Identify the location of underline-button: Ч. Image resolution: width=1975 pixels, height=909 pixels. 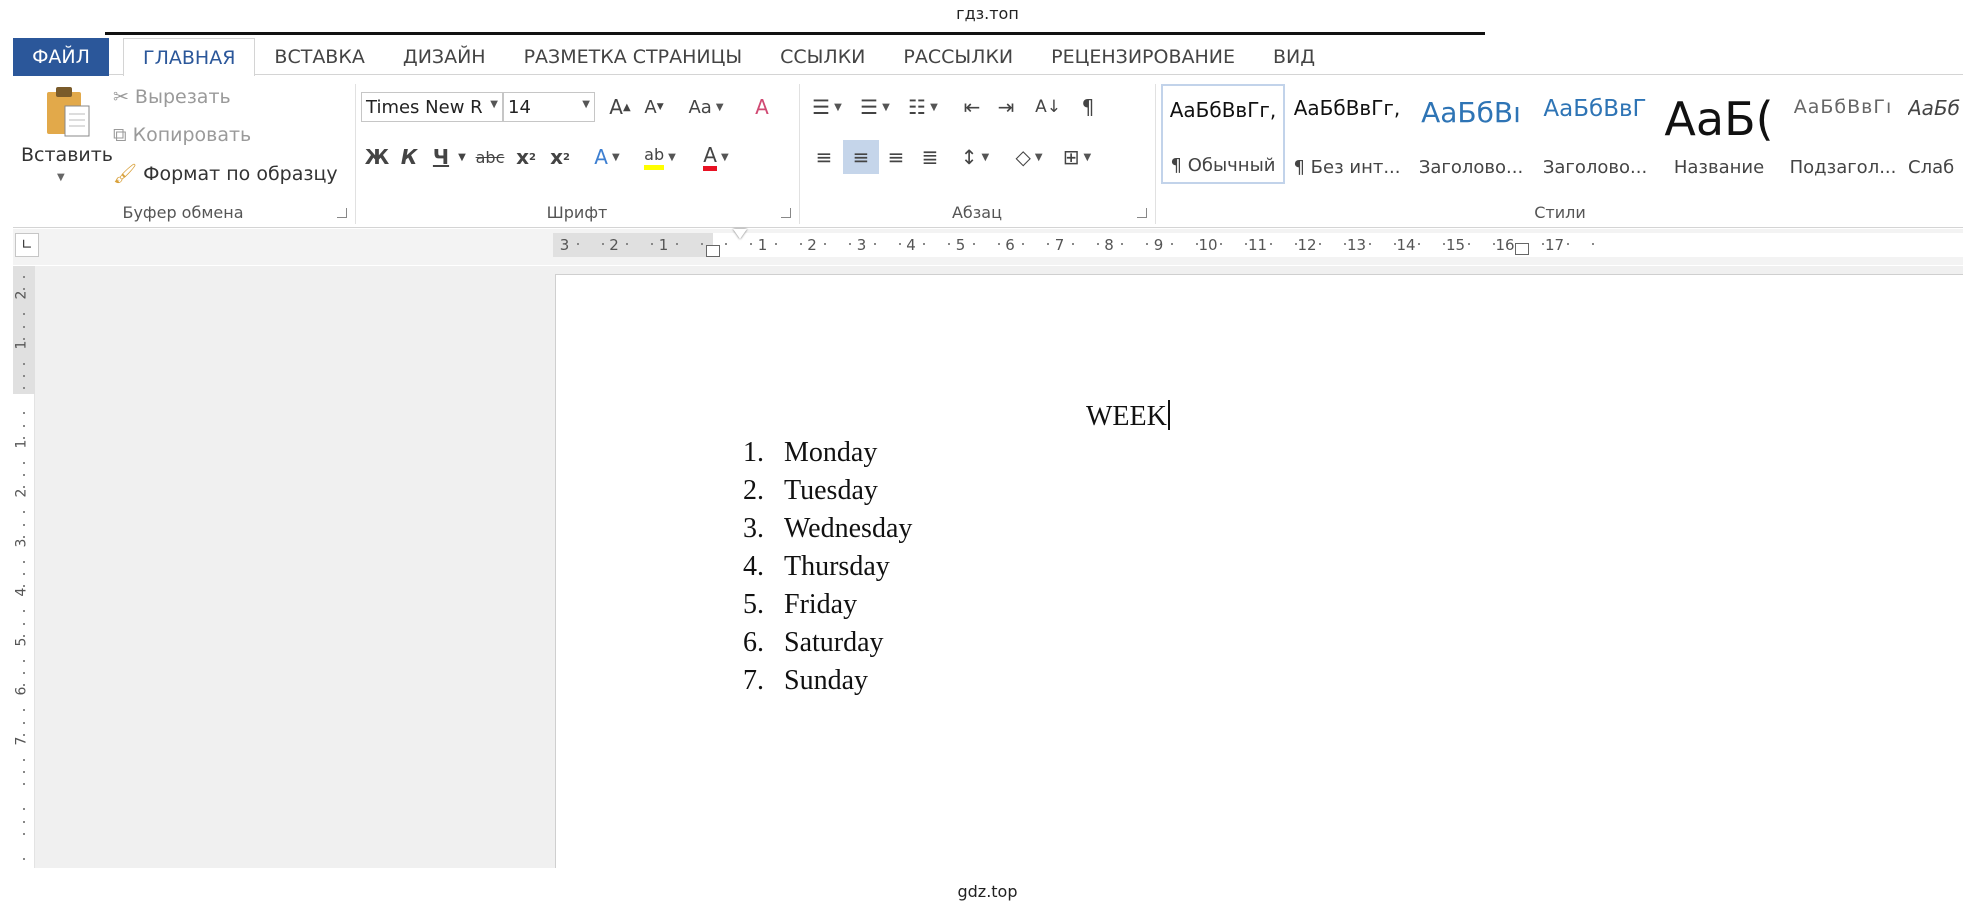
(441, 157).